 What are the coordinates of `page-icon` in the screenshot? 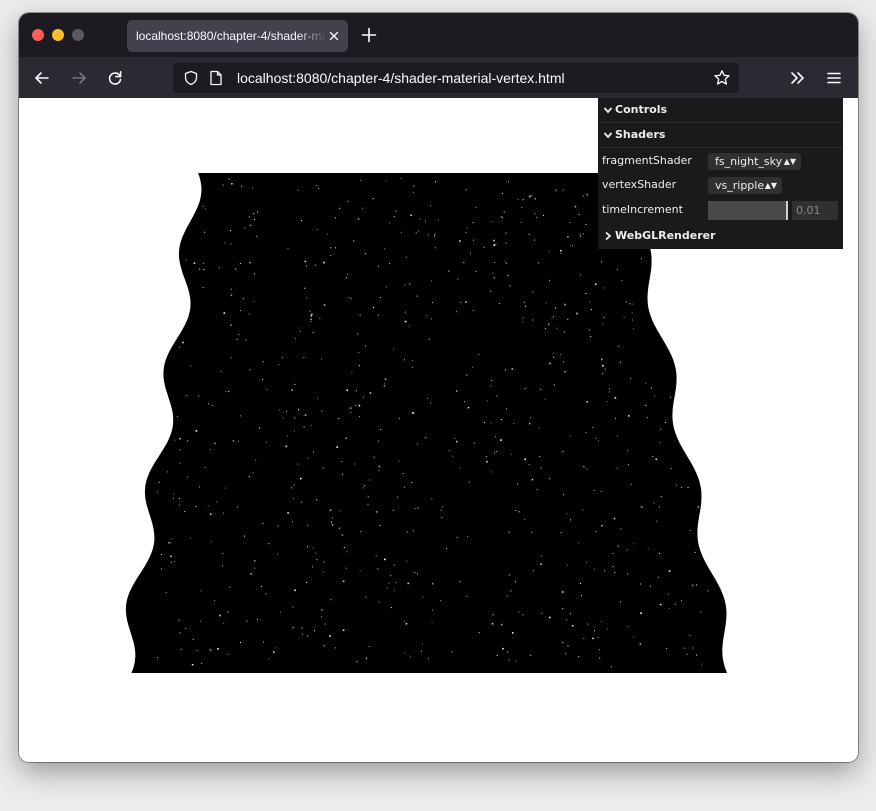 It's located at (216, 78).